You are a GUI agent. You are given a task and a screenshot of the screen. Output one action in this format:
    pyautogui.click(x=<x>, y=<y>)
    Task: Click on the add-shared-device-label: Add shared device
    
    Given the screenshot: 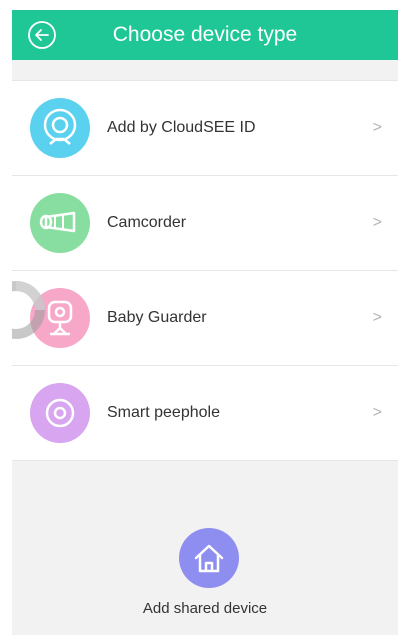 What is the action you would take?
    pyautogui.click(x=205, y=608)
    